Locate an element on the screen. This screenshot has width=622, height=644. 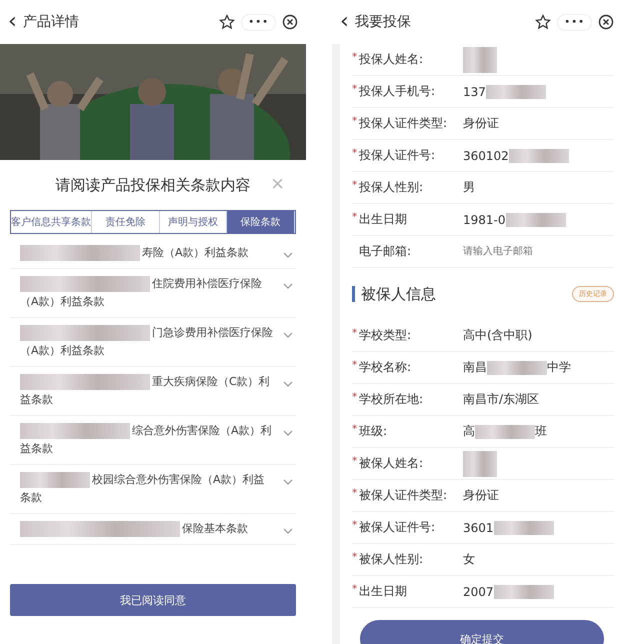
clause-title: 校园综合意外伤害保险（A款）利益条款 is located at coordinates (142, 488).